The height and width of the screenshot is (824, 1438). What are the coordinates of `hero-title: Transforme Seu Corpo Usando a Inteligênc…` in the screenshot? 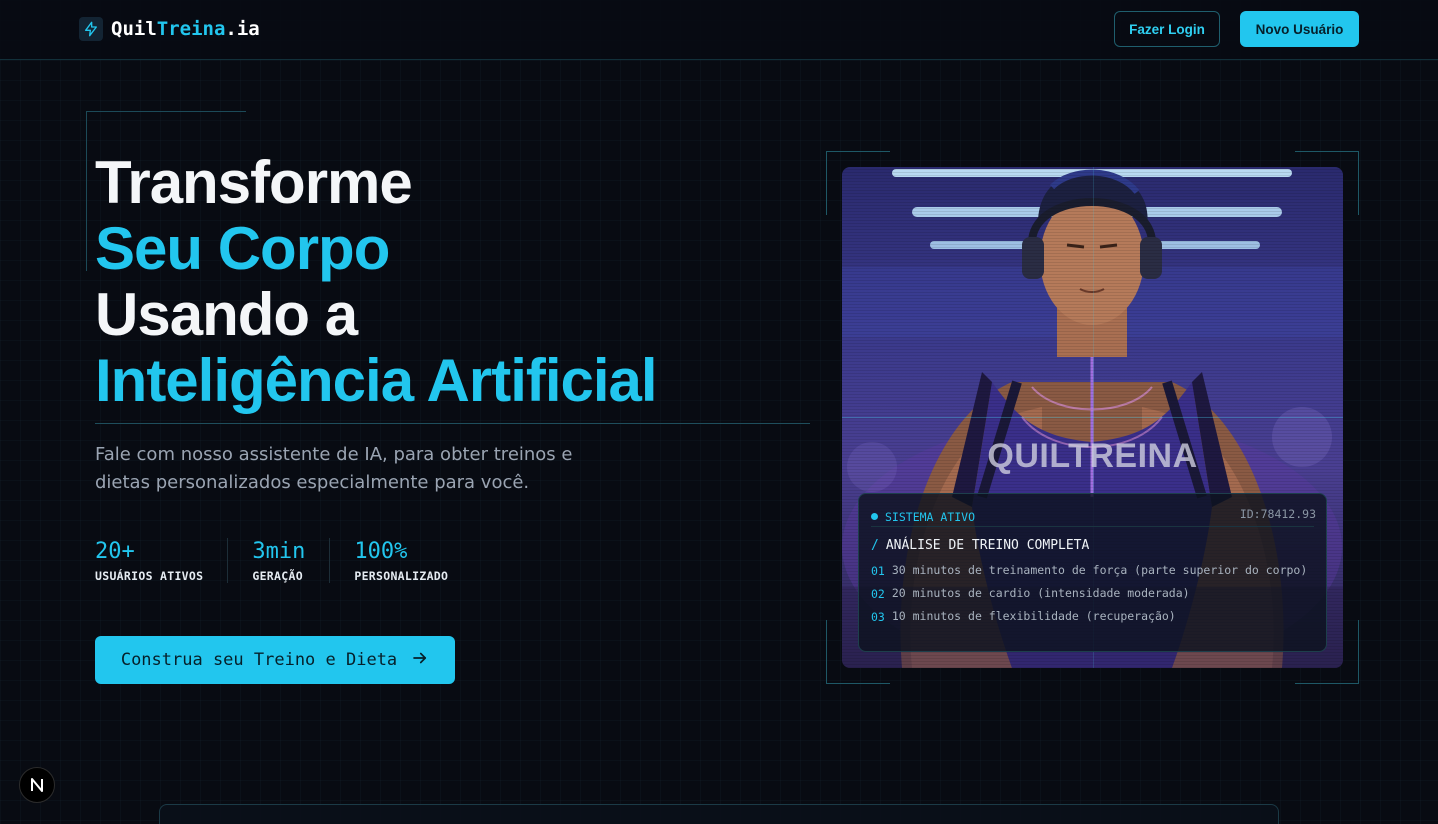 It's located at (376, 281).